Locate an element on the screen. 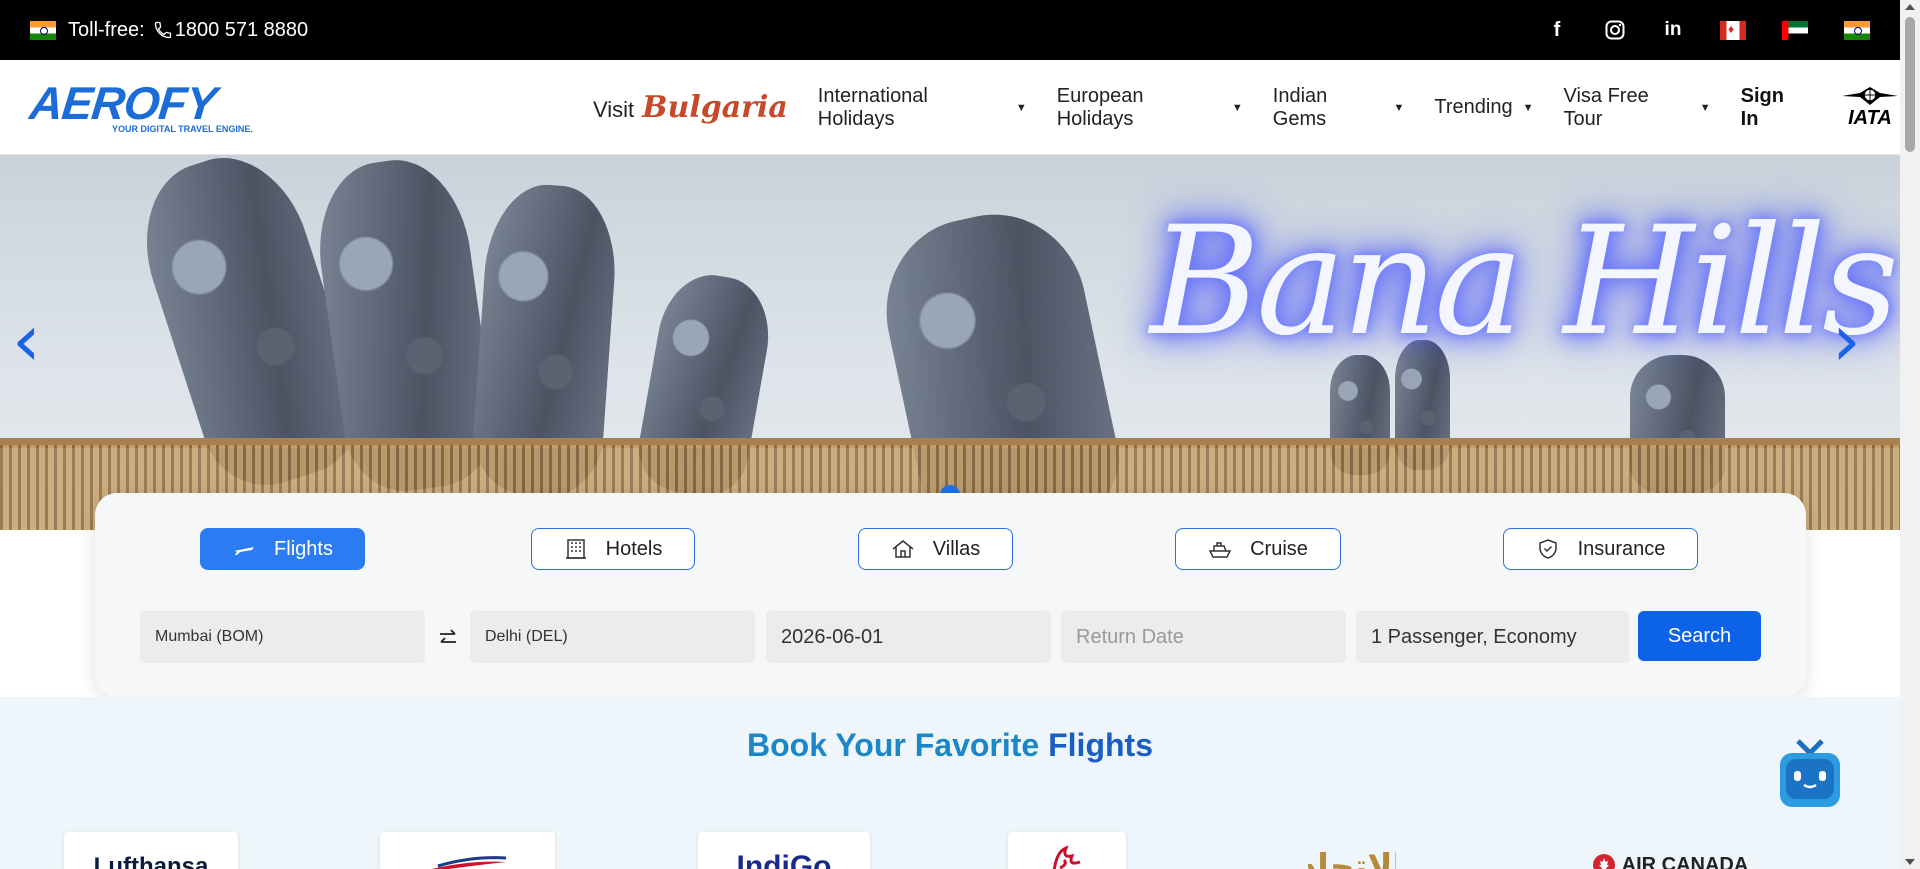  tab-villas: Villas is located at coordinates (935, 549).